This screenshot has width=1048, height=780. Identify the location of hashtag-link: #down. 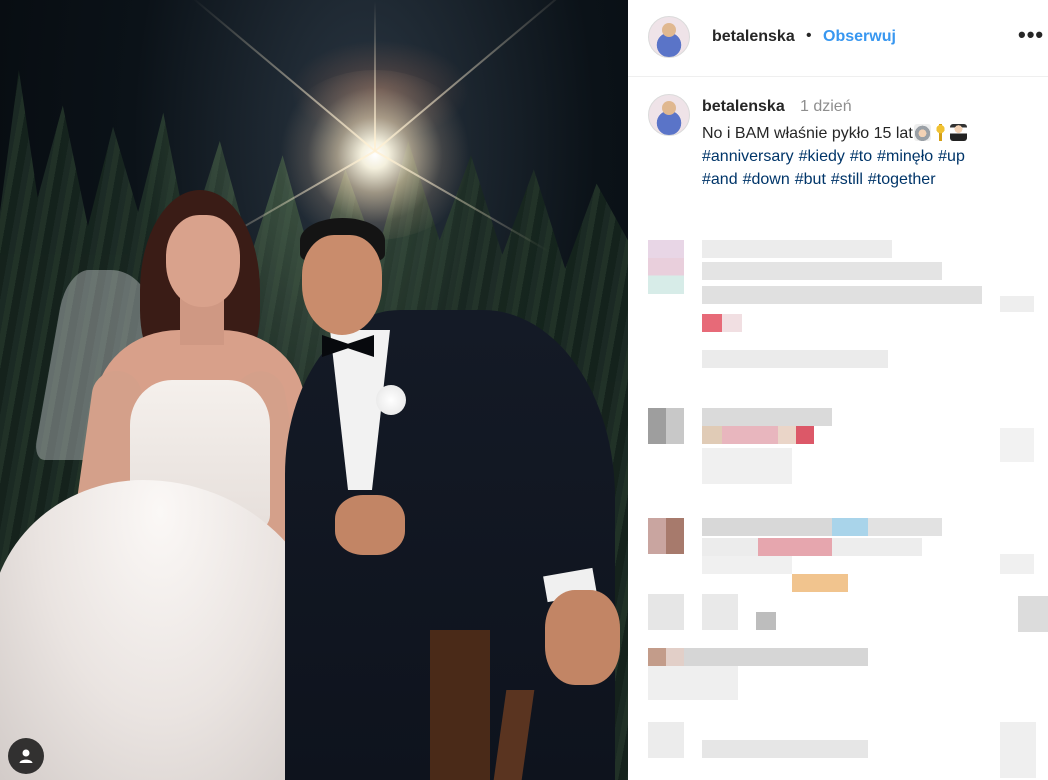
(766, 179).